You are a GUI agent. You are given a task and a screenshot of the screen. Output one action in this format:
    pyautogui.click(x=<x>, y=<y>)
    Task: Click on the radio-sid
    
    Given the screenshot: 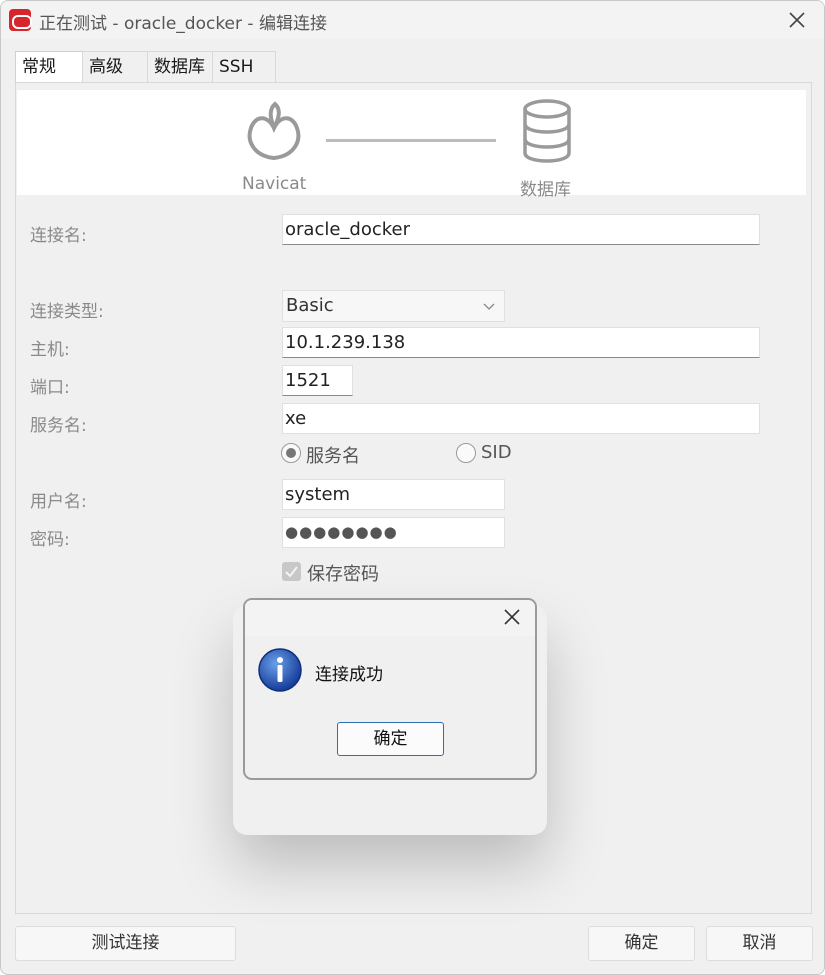 What is the action you would take?
    pyautogui.click(x=466, y=453)
    